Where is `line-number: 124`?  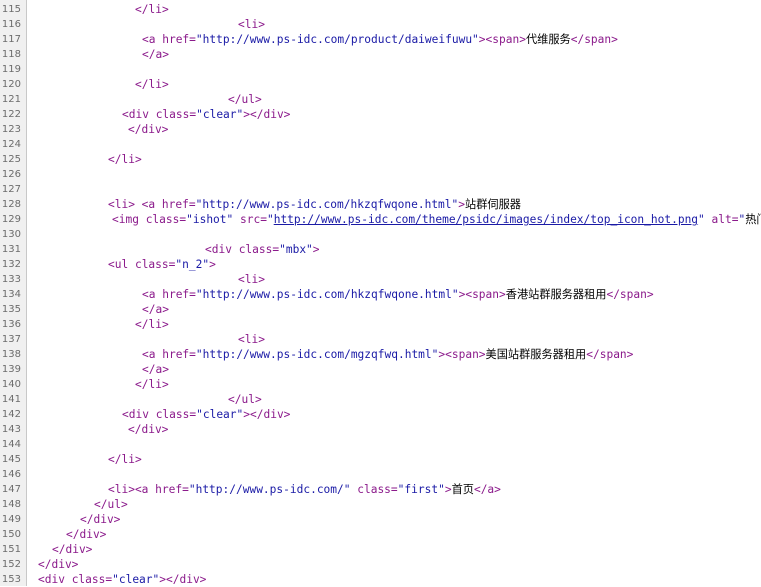 line-number: 124 is located at coordinates (11, 144).